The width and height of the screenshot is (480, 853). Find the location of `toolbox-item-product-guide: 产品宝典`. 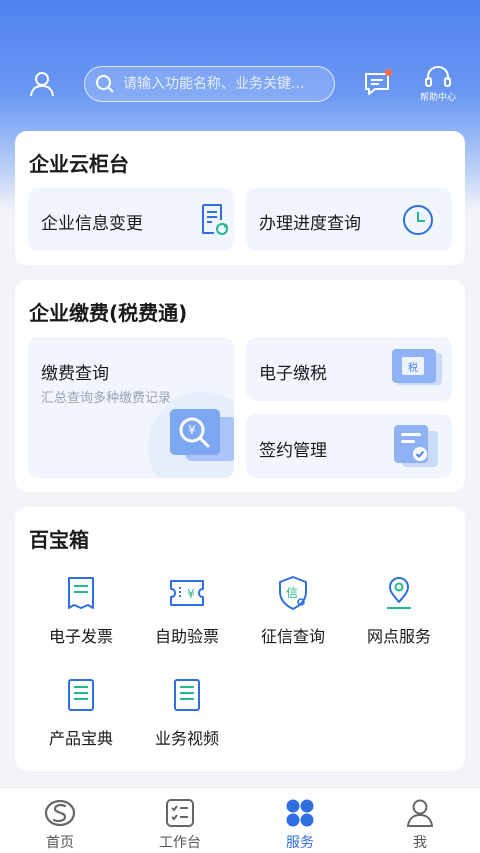

toolbox-item-product-guide: 产品宝典 is located at coordinates (81, 712).